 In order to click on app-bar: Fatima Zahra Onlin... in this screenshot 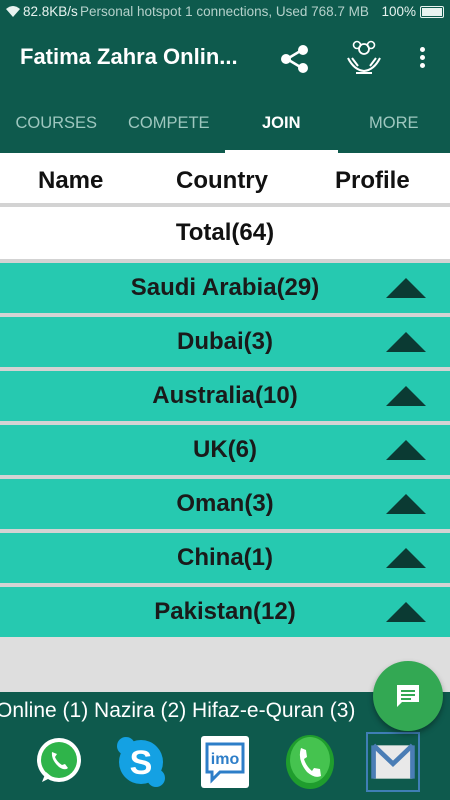, I will do `click(225, 60)`.